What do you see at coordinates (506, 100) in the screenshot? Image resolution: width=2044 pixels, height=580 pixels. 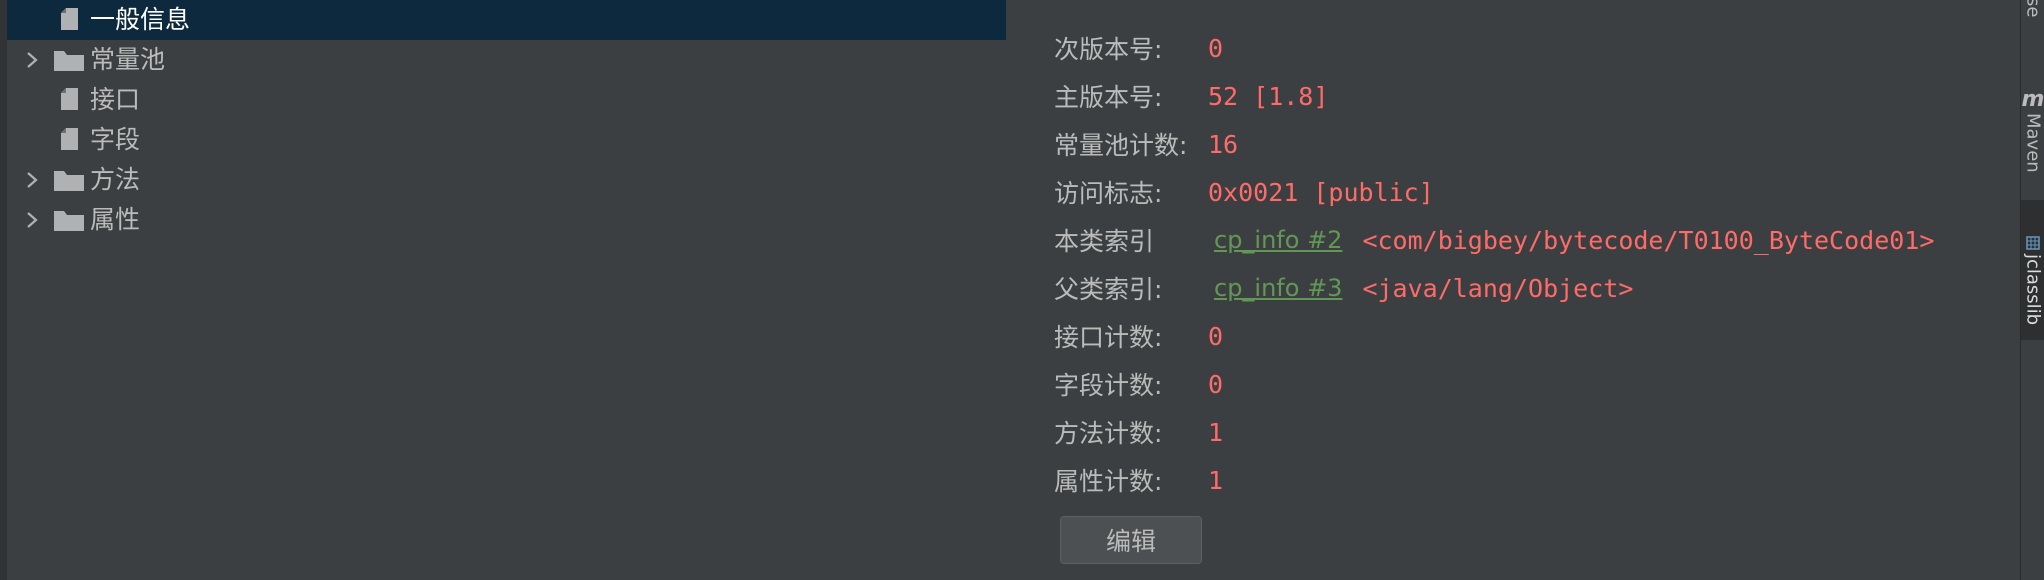 I see `tree-item-interfaces: 接口` at bounding box center [506, 100].